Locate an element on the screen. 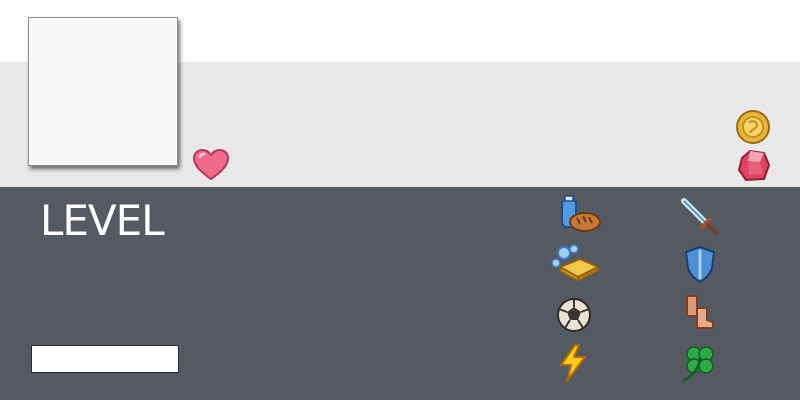 Image resolution: width=800 pixels, height=400 pixels. heart-icon is located at coordinates (211, 164).